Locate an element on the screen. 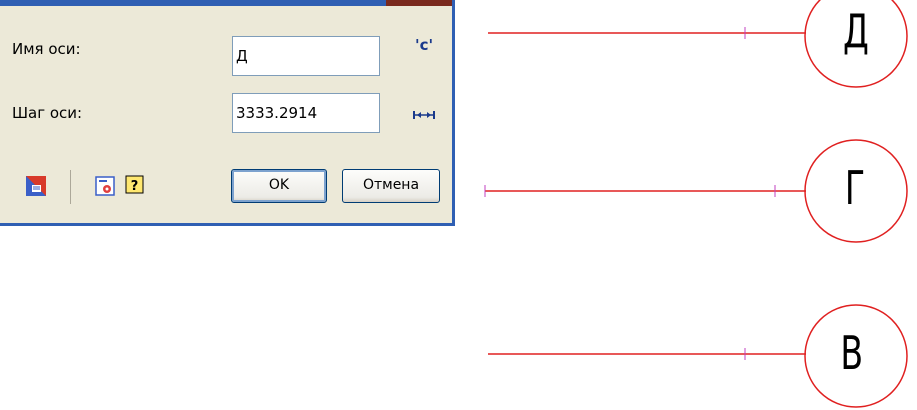  axis-bubble-label-g: Г is located at coordinates (855, 188).